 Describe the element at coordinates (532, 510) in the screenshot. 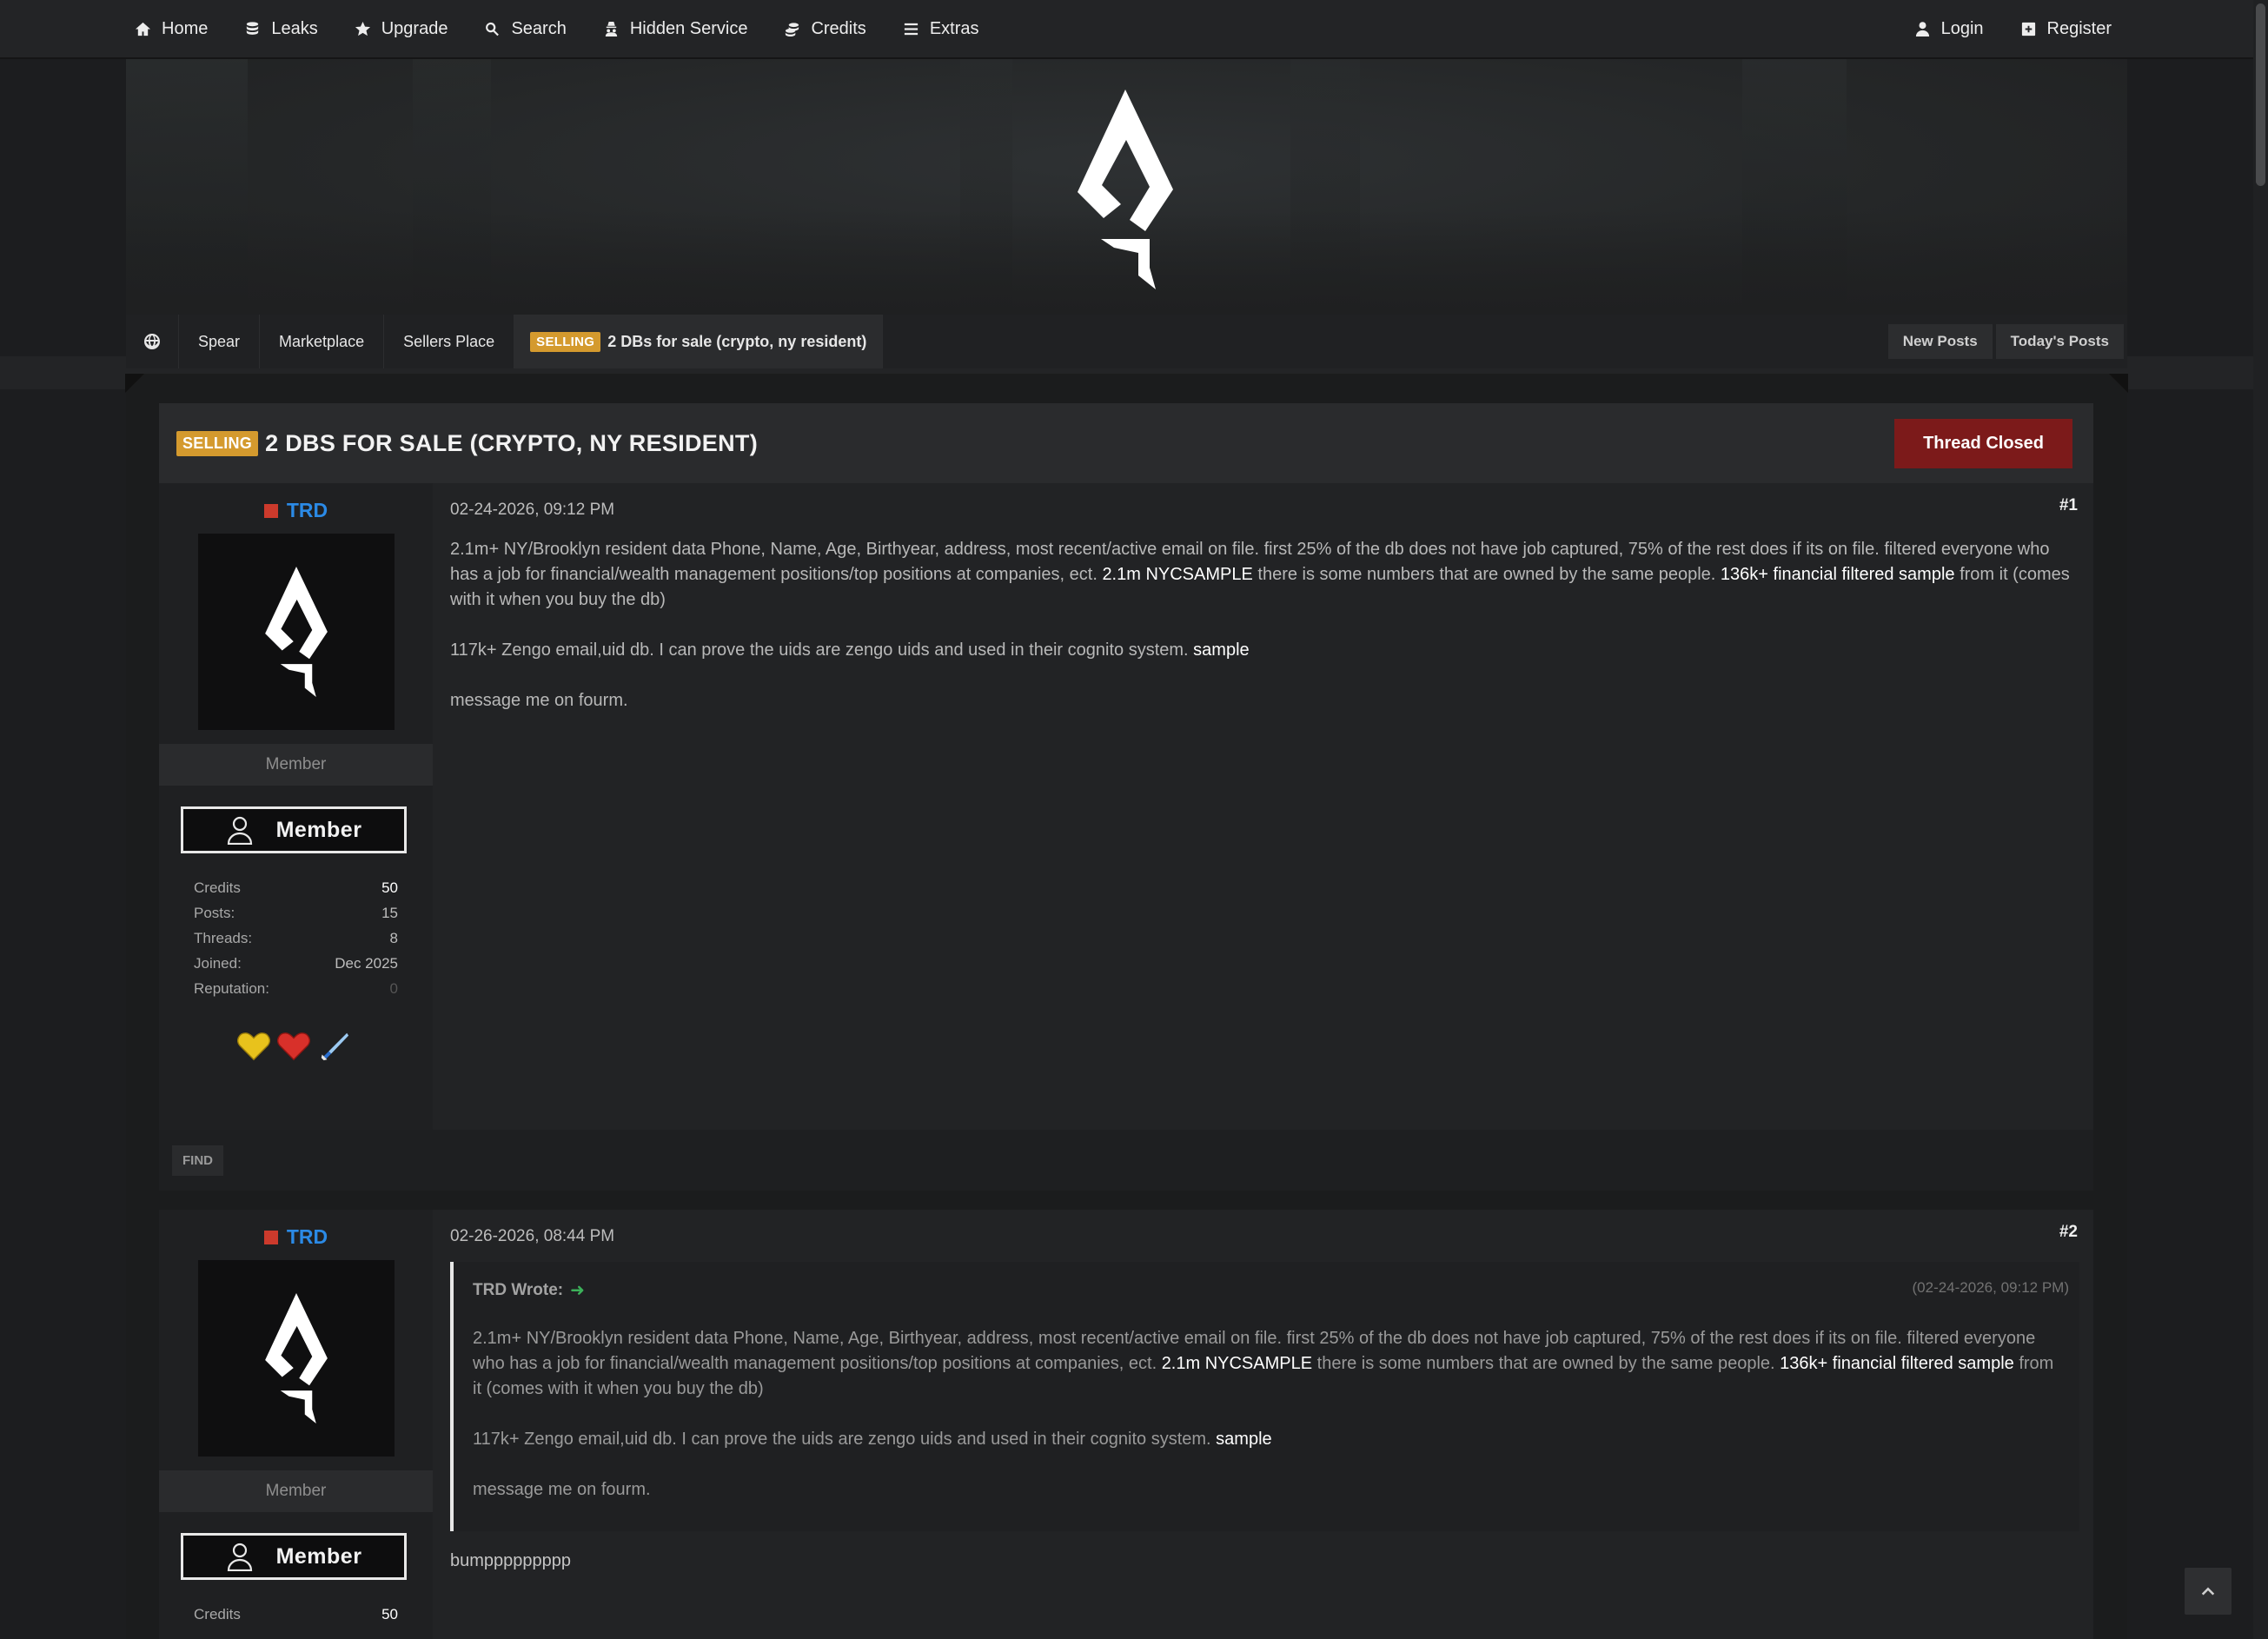

I see `post-date: 02-24-2026, 09:12 PM` at that location.